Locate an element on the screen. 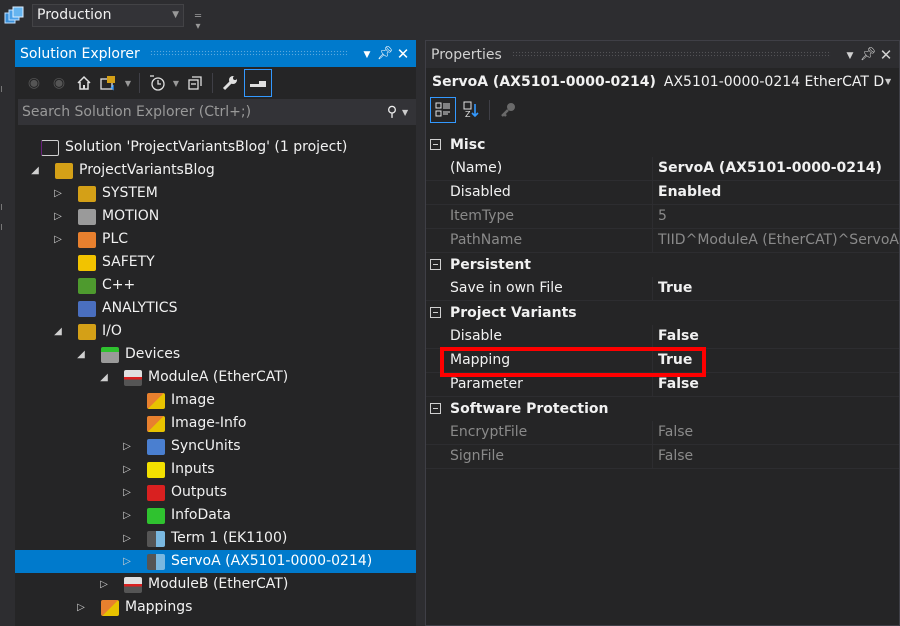  property-row: Disable False is located at coordinates (662, 337).